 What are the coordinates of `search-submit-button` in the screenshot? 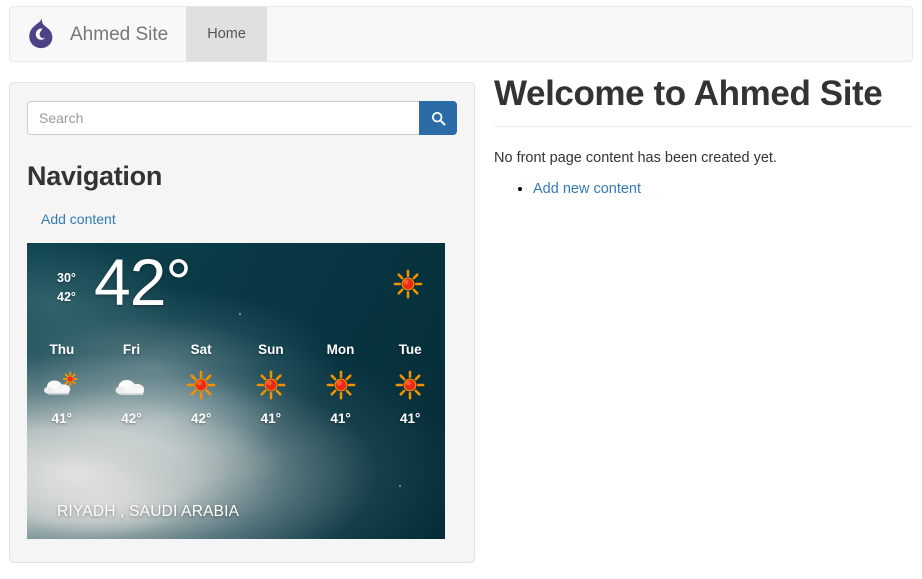 It's located at (438, 118).